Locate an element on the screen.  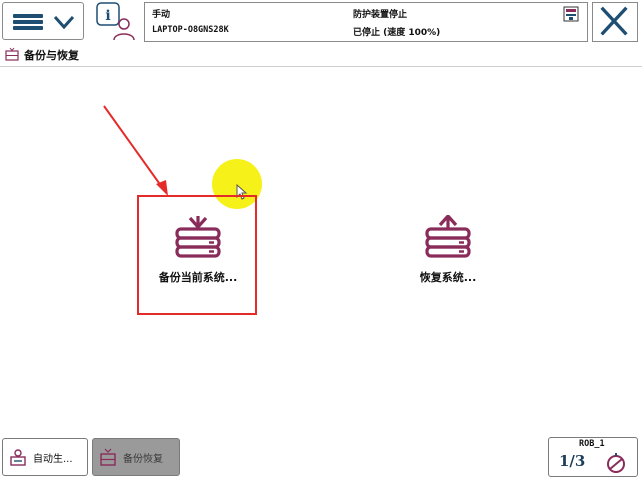
chevron-down-icon is located at coordinates (64, 22).